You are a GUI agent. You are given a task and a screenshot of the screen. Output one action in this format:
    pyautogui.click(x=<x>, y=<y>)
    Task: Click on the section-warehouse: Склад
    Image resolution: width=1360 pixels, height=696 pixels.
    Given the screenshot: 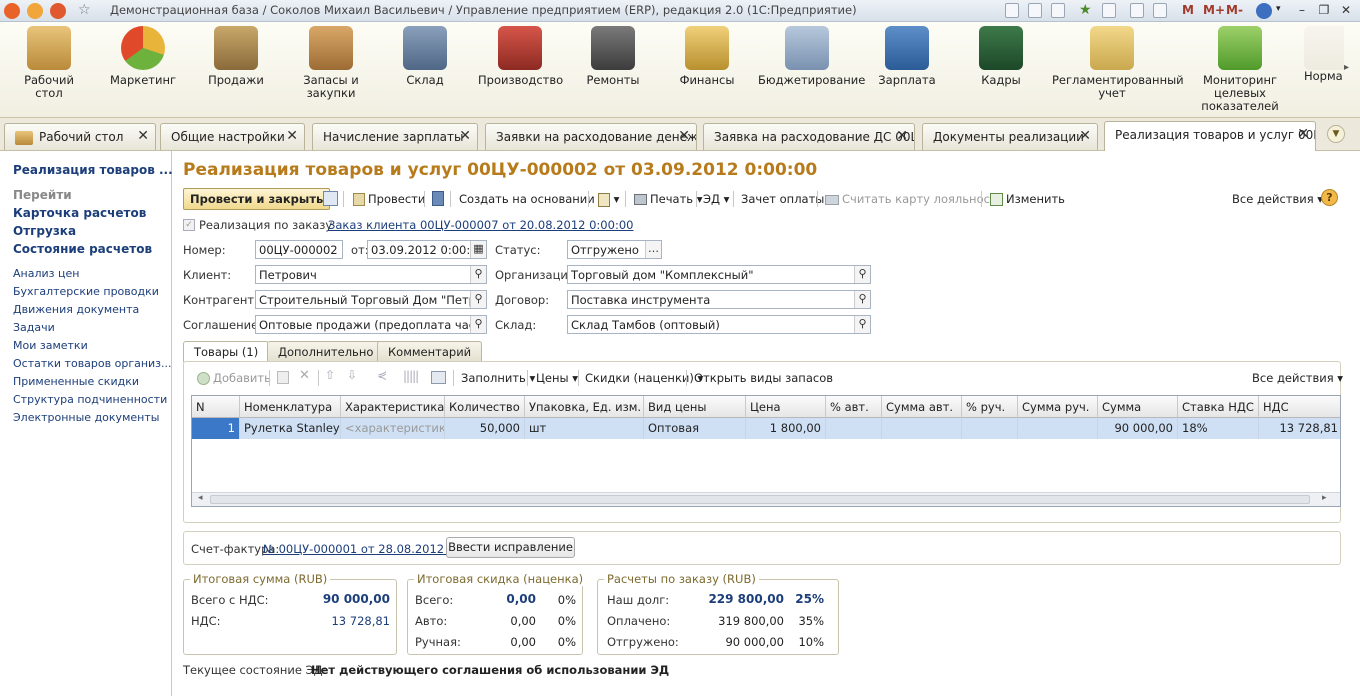 What is the action you would take?
    pyautogui.click(x=425, y=56)
    